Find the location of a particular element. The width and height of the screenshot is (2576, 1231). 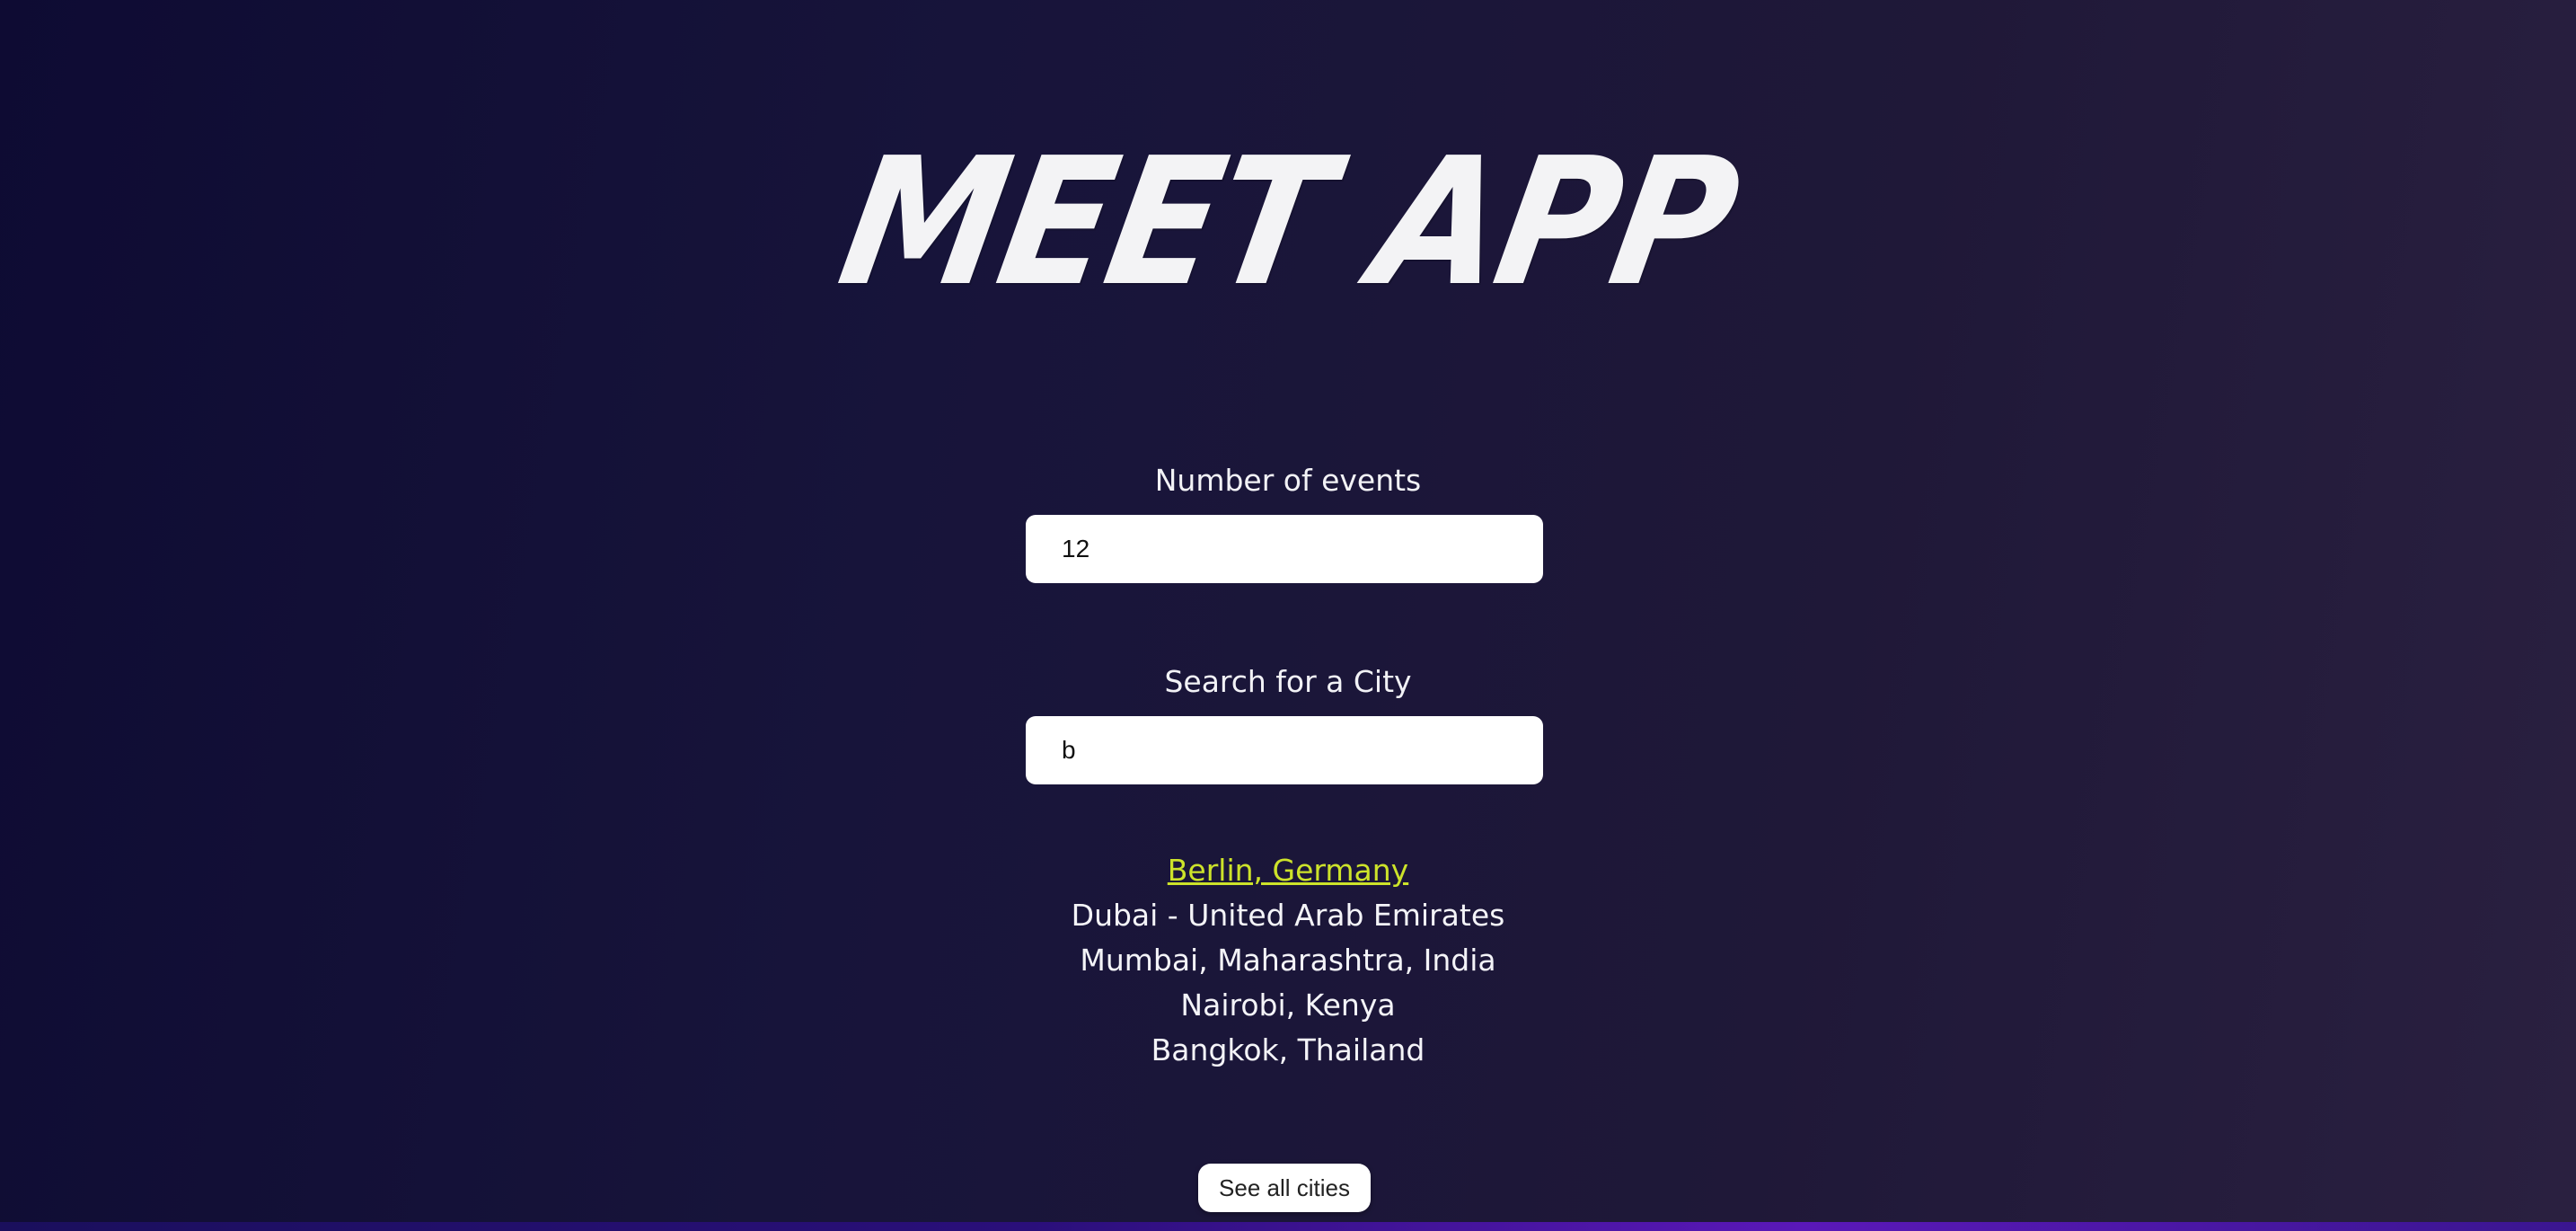

number-of-events-input is located at coordinates (1284, 549).